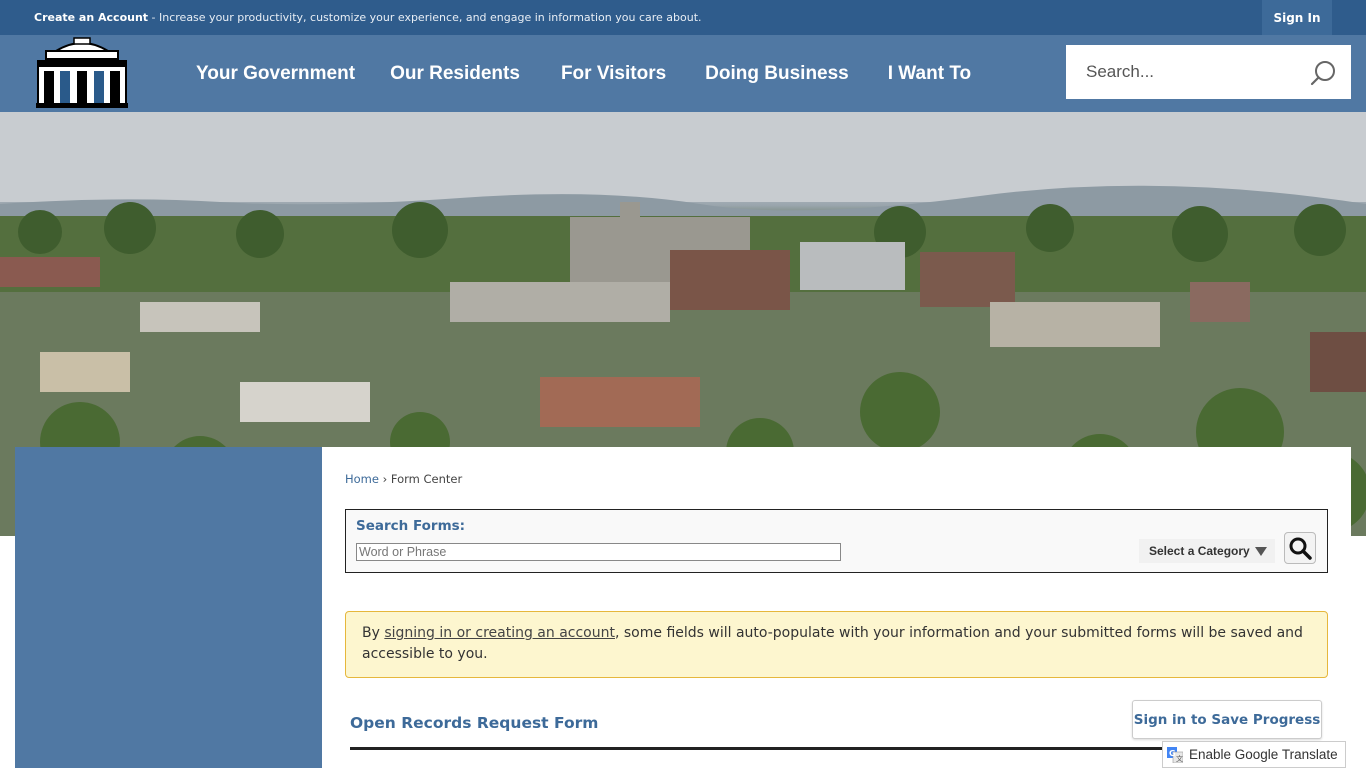  Describe the element at coordinates (411, 526) in the screenshot. I see `search-forms-label: Search Forms:` at that location.